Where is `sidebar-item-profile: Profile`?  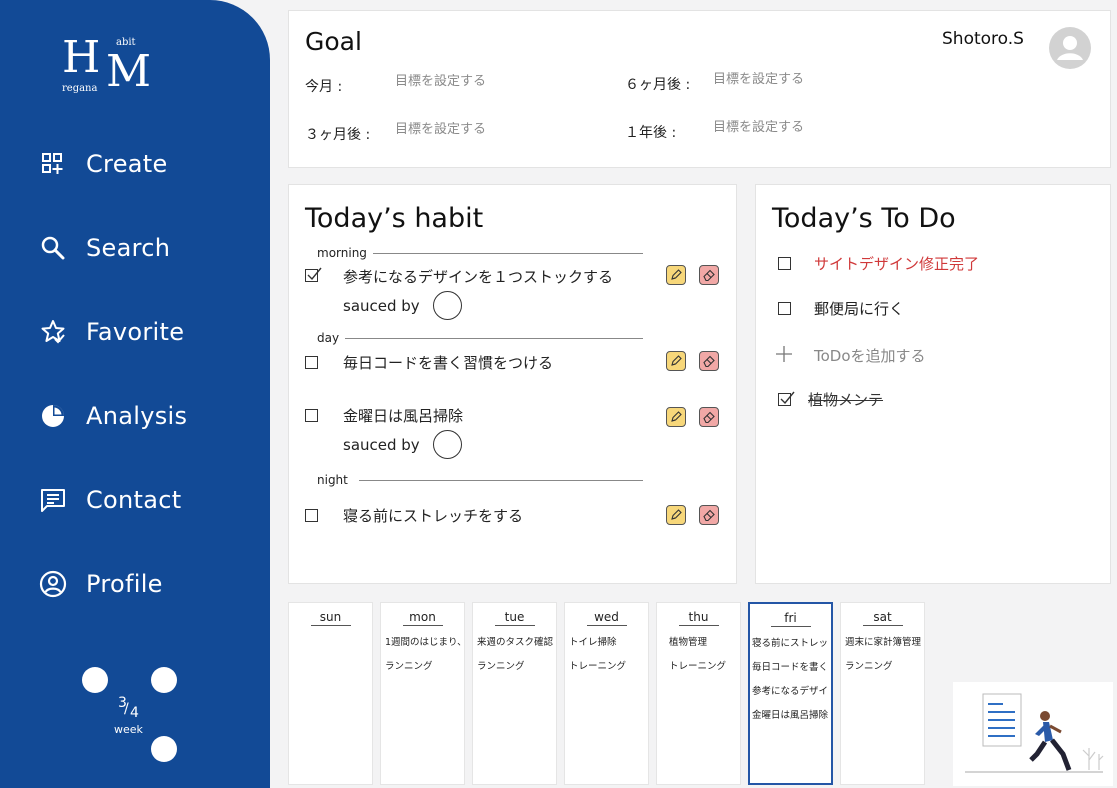 sidebar-item-profile: Profile is located at coordinates (100, 584).